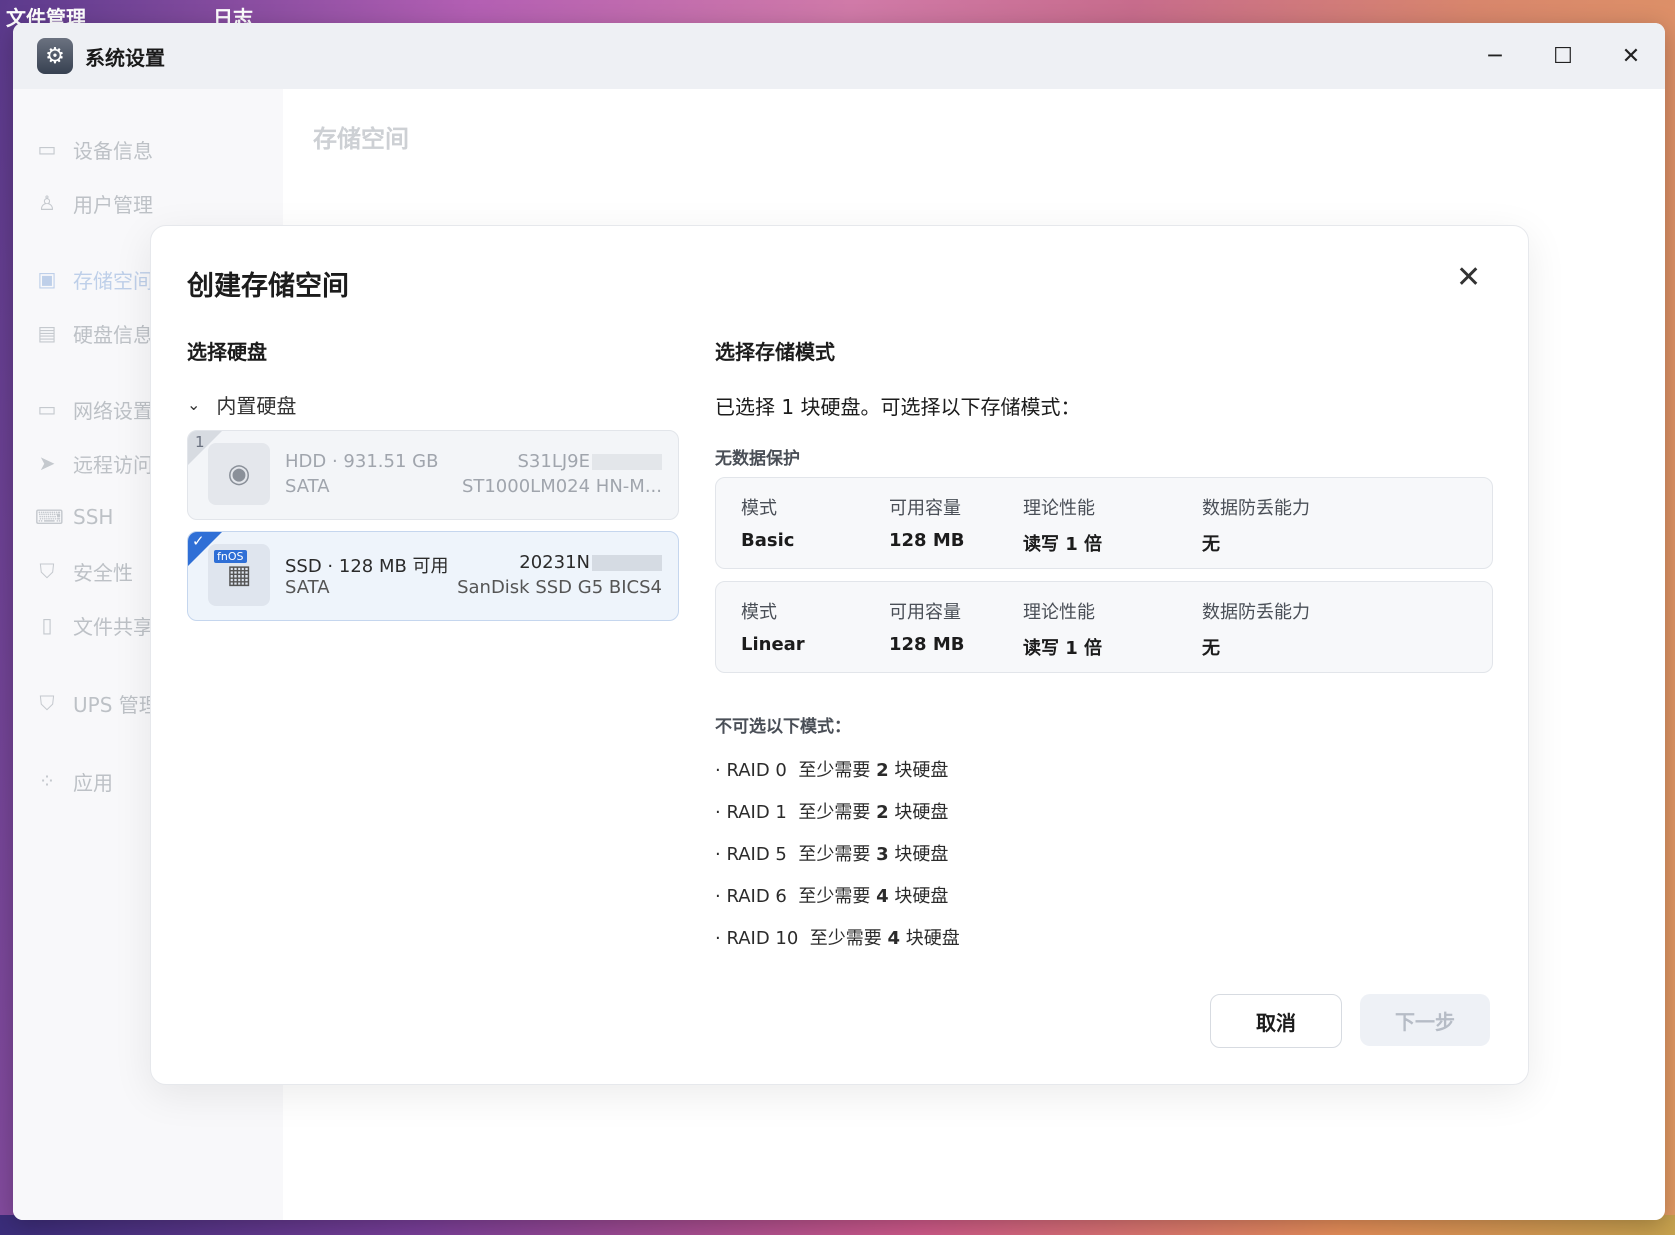  What do you see at coordinates (194, 404) in the screenshot?
I see `chevron-down-icon: ⌄` at bounding box center [194, 404].